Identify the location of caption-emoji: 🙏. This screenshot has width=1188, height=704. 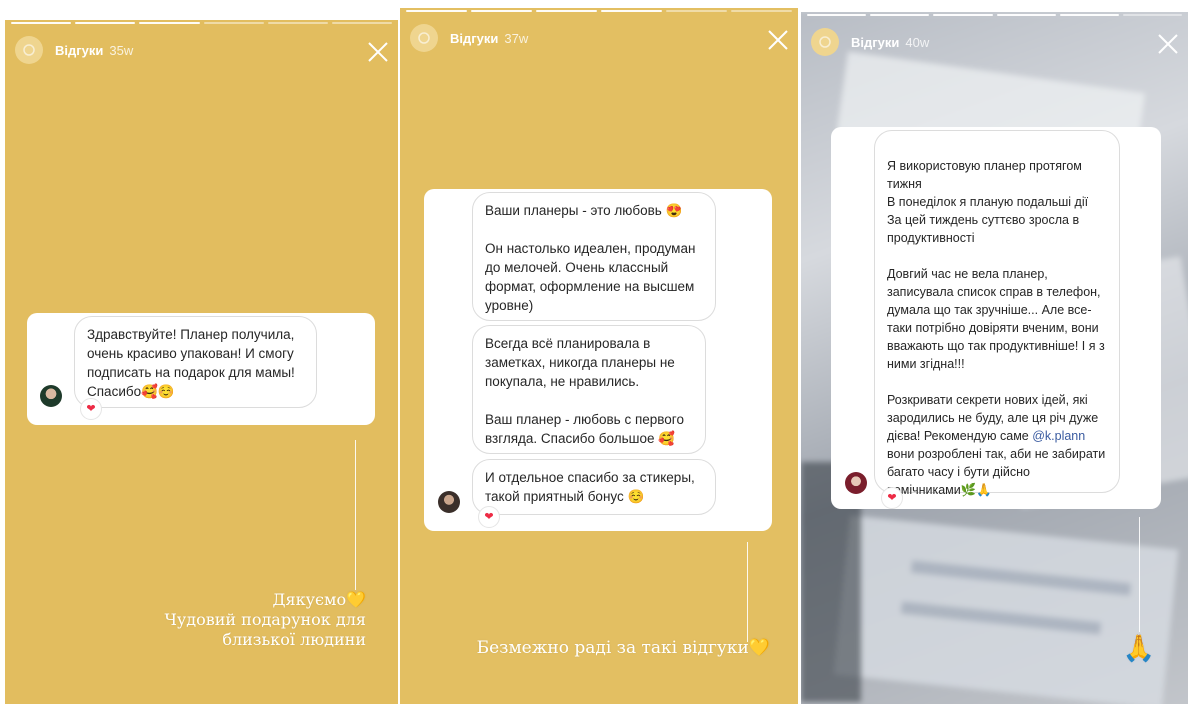
(1139, 649).